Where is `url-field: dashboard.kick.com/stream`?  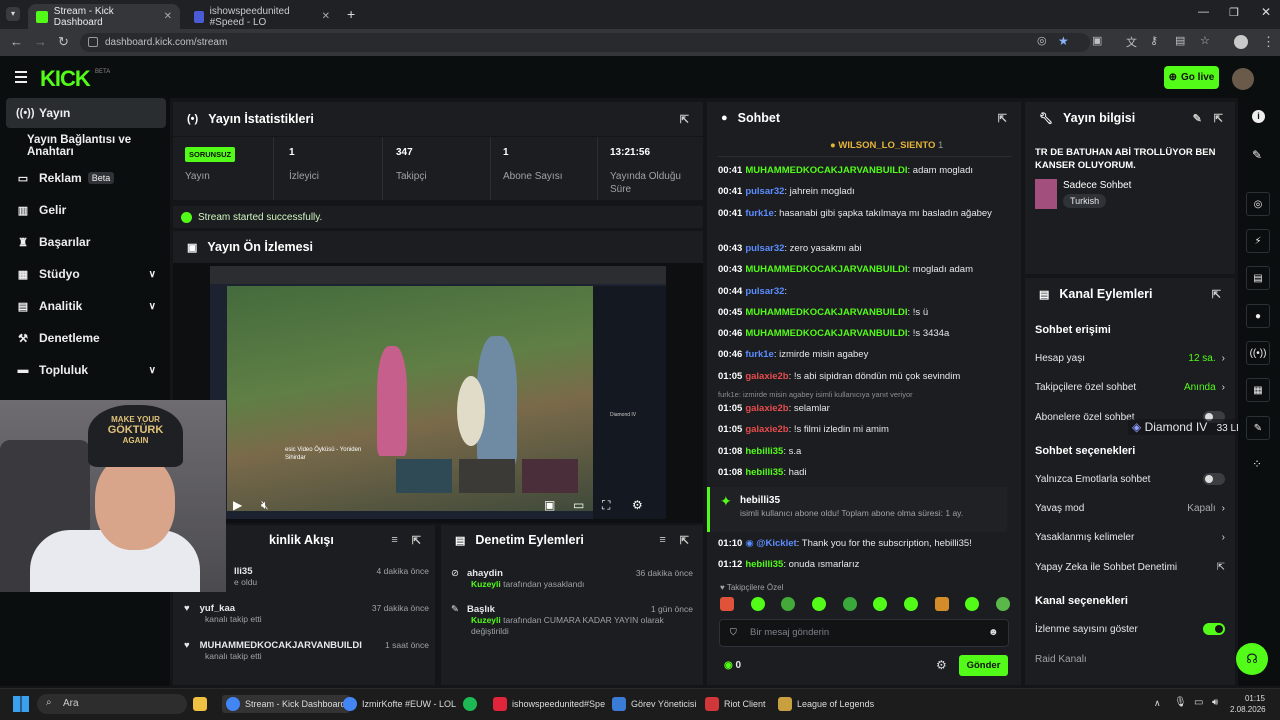
url-field: dashboard.kick.com/stream is located at coordinates (585, 42).